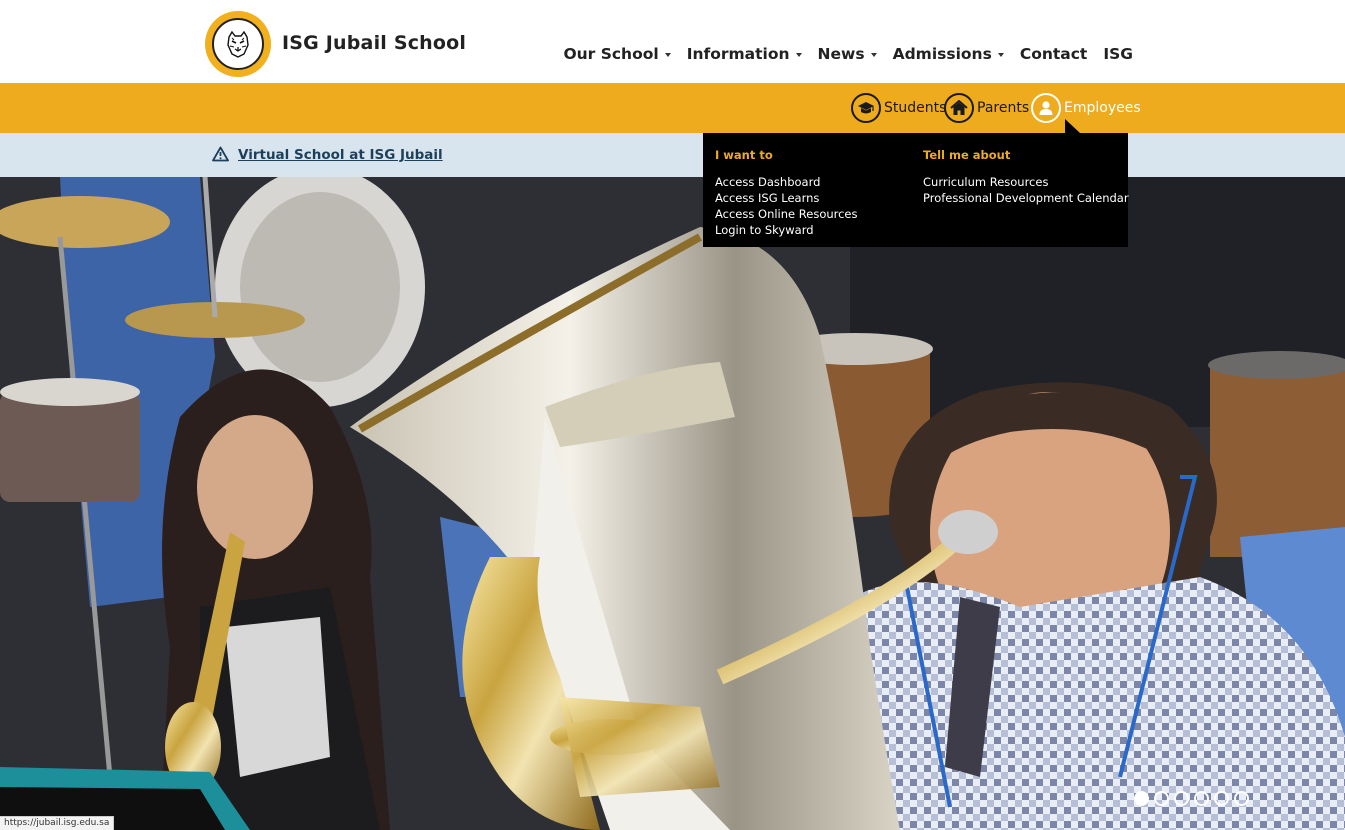 This screenshot has width=1345, height=830. I want to click on nav-information: Information, so click(744, 54).